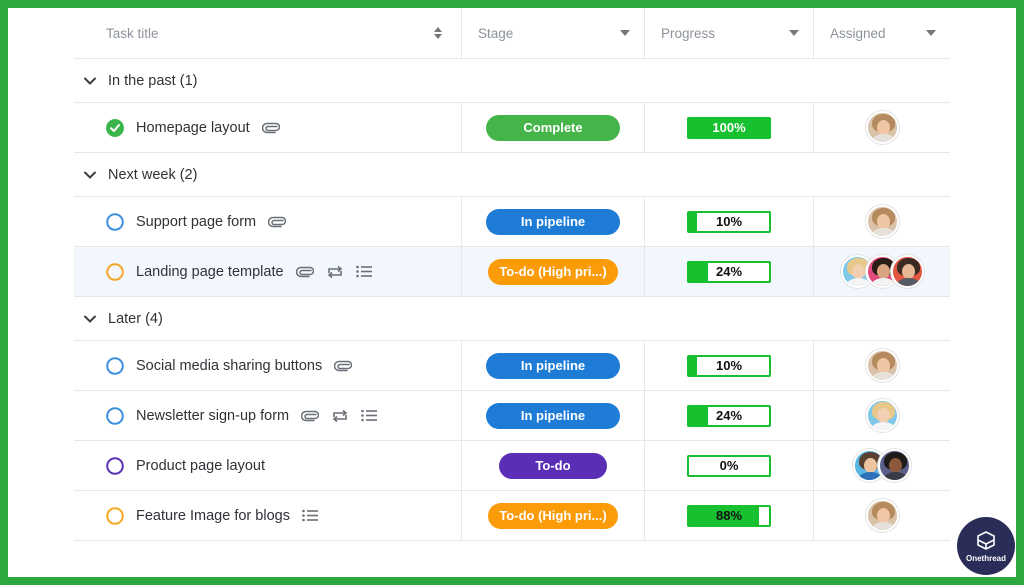 Image resolution: width=1024 pixels, height=585 pixels. What do you see at coordinates (229, 366) in the screenshot?
I see `task-title: Social media sharing buttons` at bounding box center [229, 366].